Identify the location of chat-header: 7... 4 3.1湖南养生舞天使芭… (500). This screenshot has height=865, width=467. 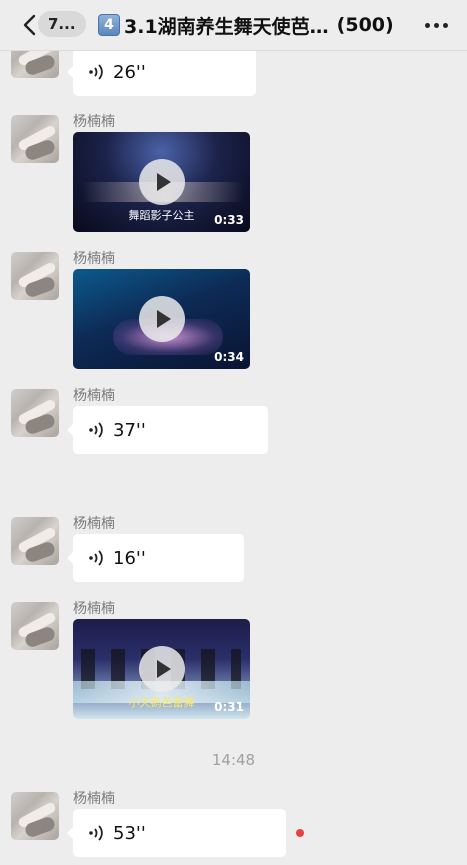
(233, 25).